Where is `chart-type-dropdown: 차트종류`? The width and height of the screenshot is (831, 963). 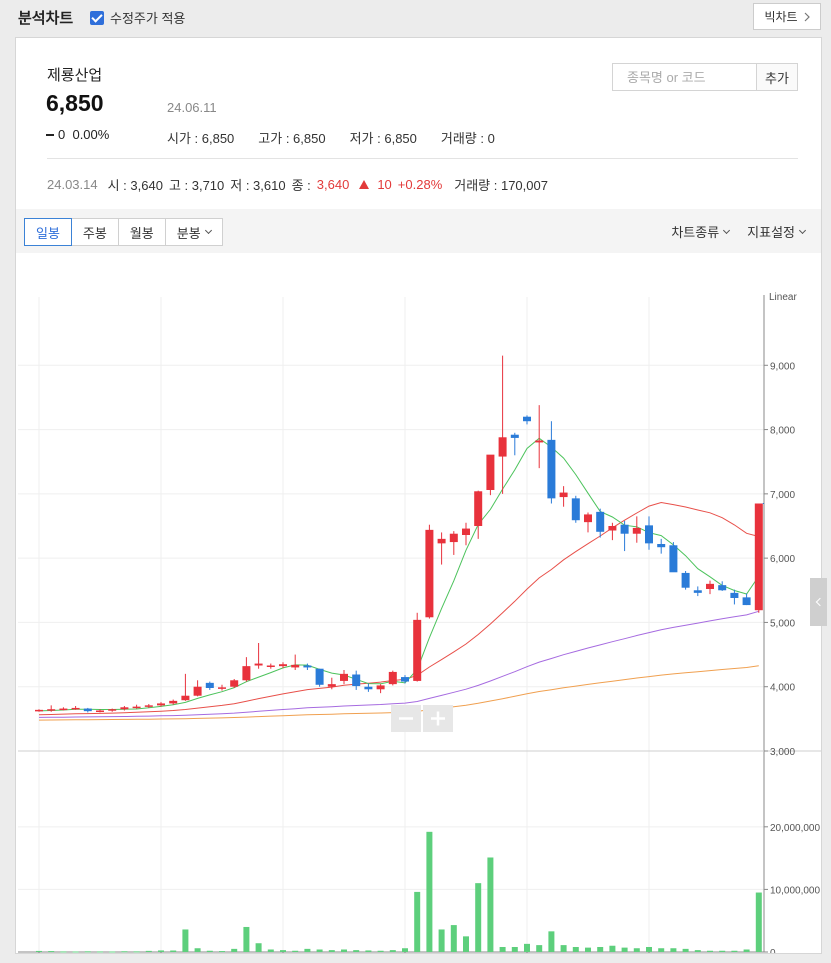 chart-type-dropdown: 차트종류 is located at coordinates (701, 231).